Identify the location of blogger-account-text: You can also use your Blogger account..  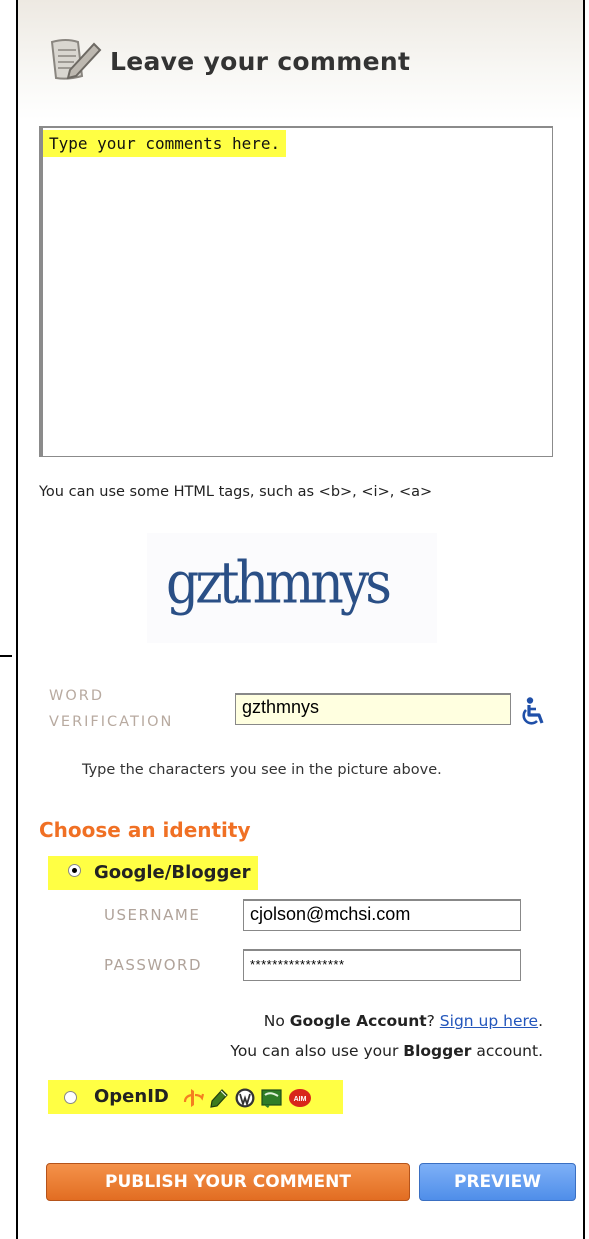
(386, 1051).